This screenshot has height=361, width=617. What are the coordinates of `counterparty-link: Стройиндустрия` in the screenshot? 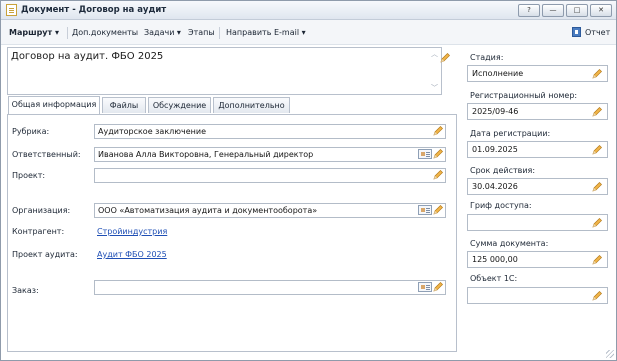 It's located at (132, 231).